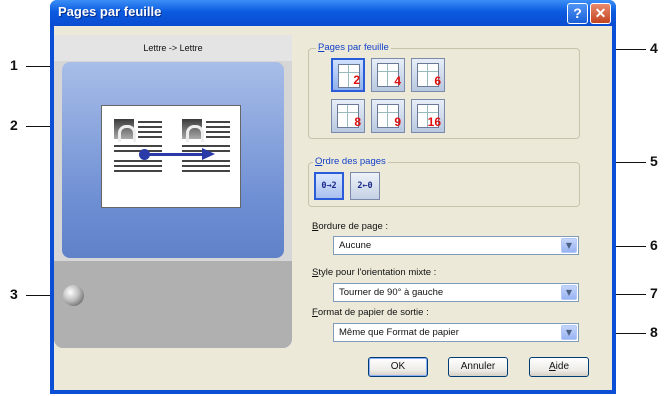 The height and width of the screenshot is (396, 667). I want to click on page-order-group: Ordre des pages 0→2 2←0, so click(444, 181).